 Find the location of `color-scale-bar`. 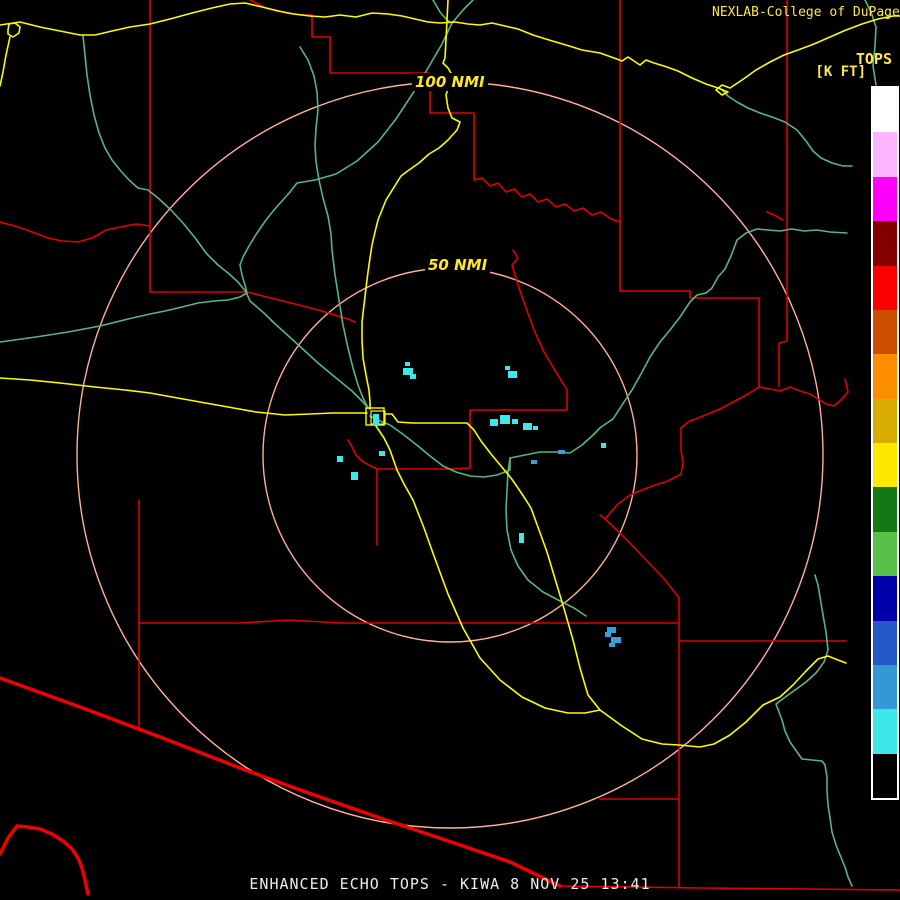

color-scale-bar is located at coordinates (885, 443).